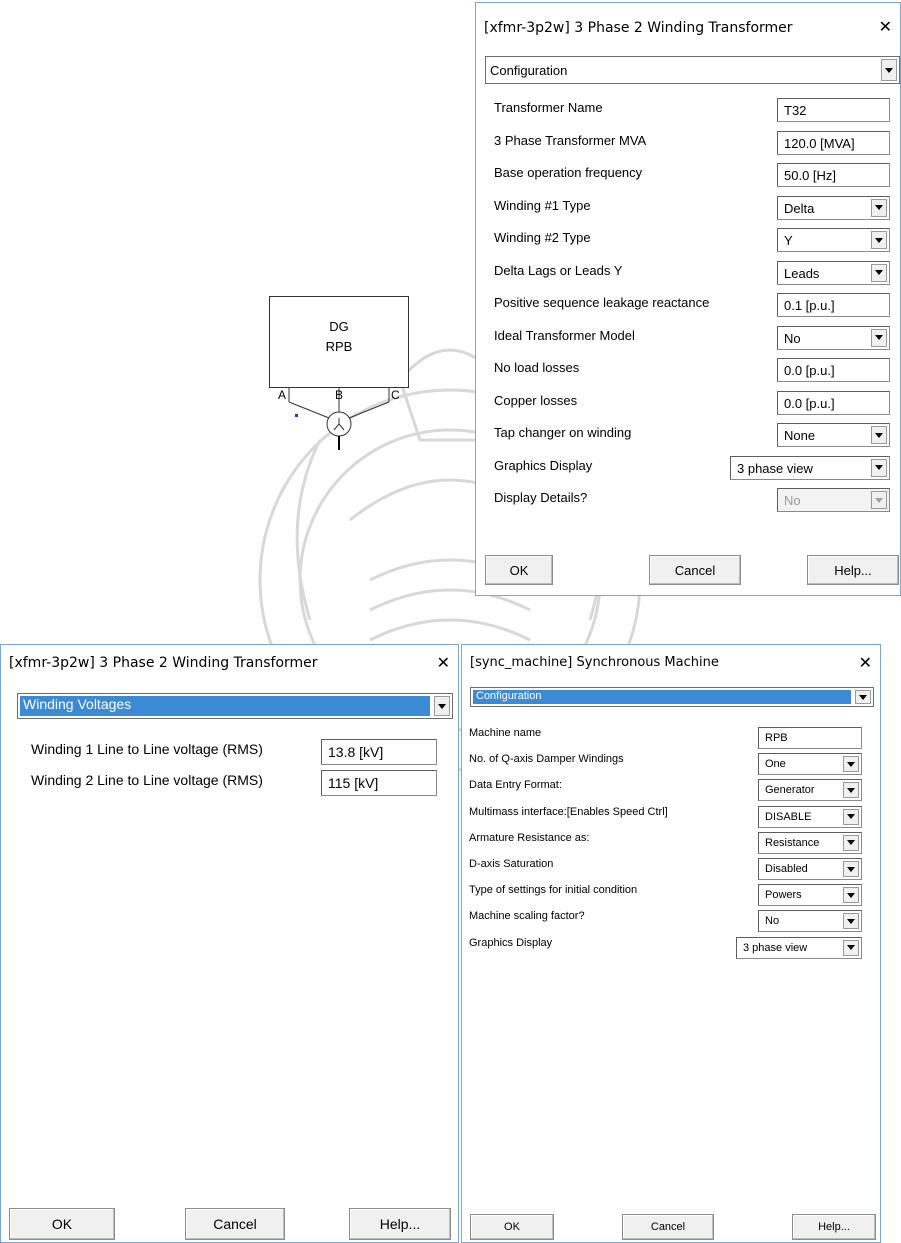 This screenshot has height=1243, width=901. What do you see at coordinates (790, 790) in the screenshot?
I see `param-value: Generator` at bounding box center [790, 790].